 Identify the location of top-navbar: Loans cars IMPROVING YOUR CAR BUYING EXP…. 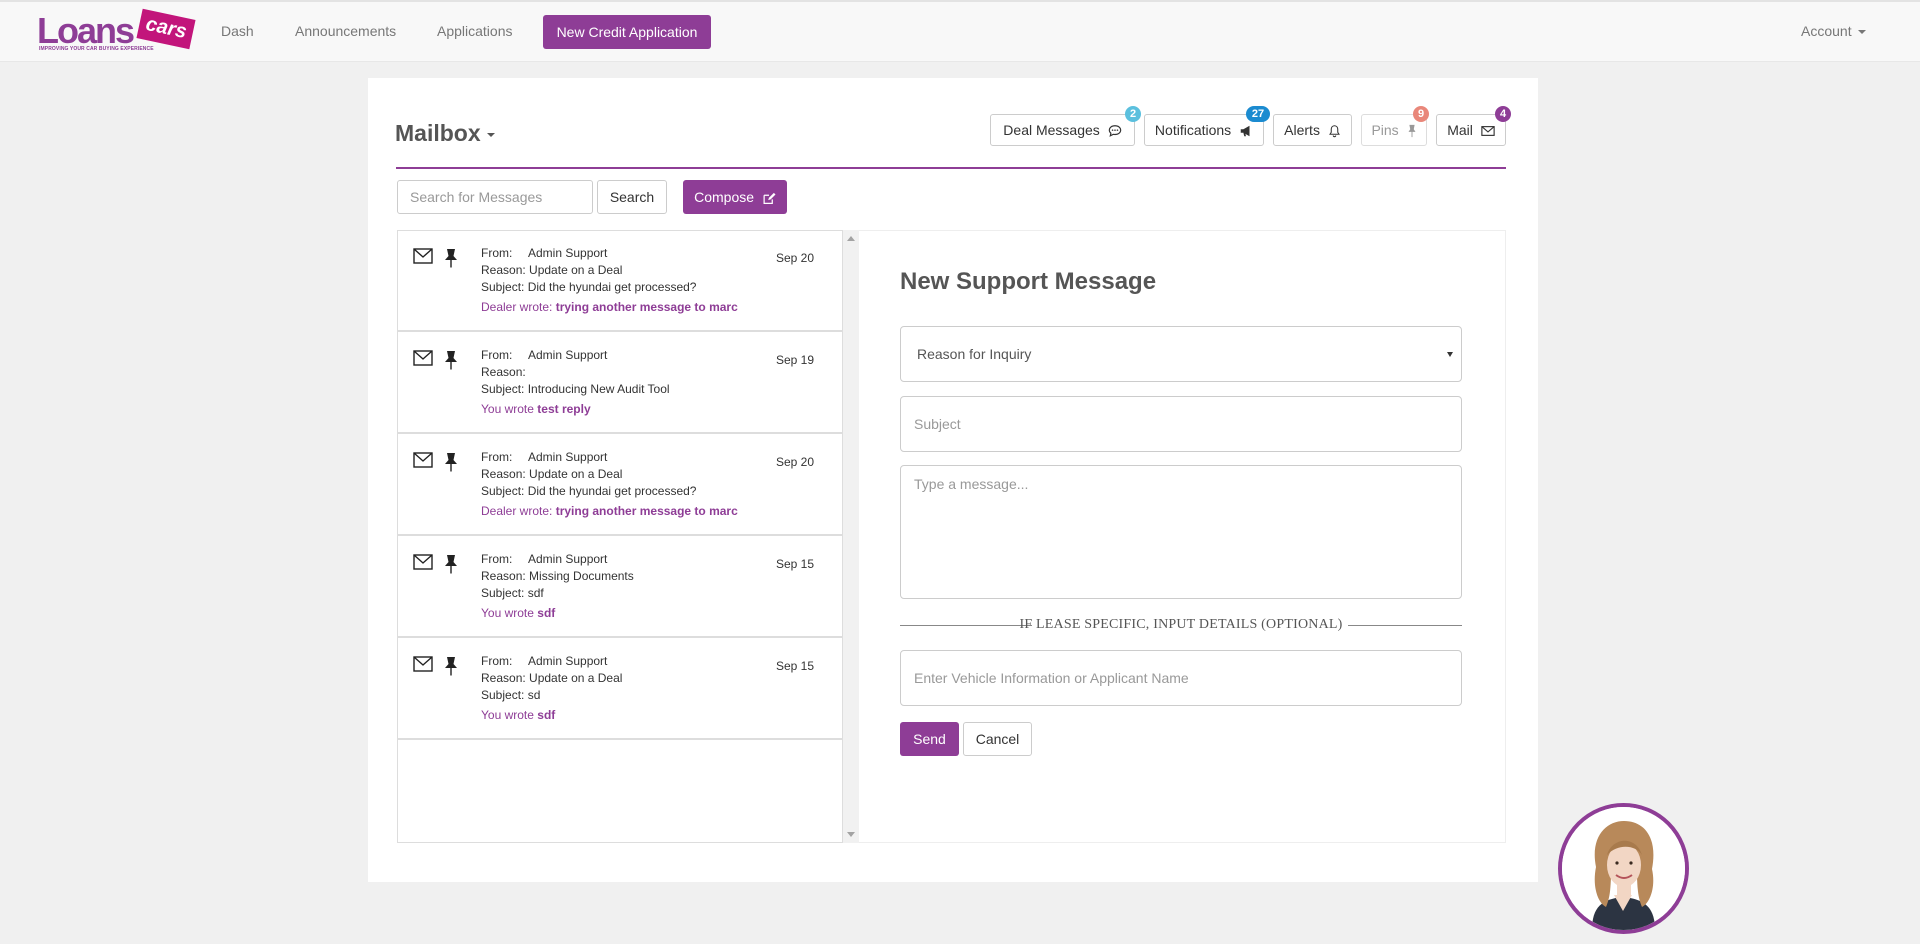
(960, 31).